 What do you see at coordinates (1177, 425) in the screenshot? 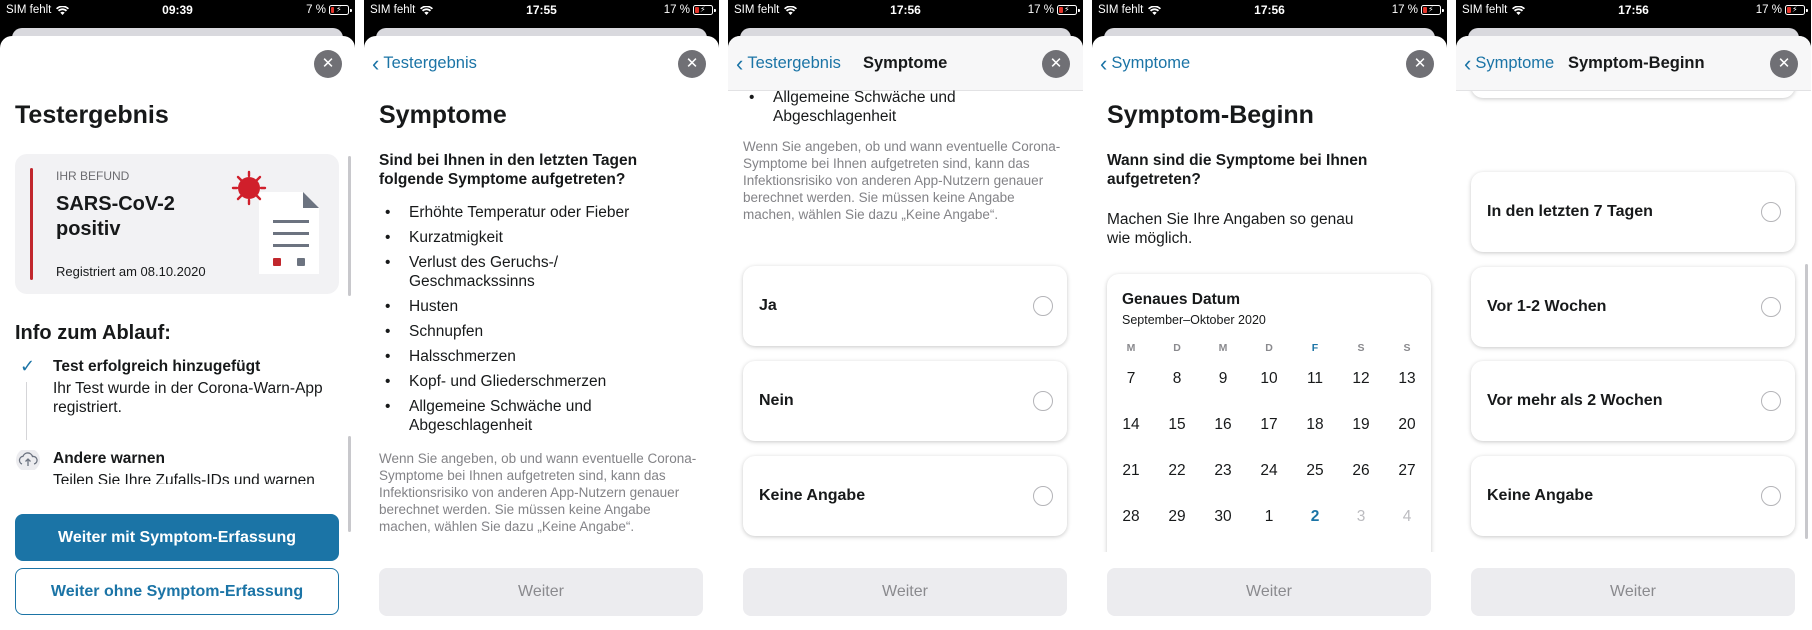
I see `calendar-day: 15` at bounding box center [1177, 425].